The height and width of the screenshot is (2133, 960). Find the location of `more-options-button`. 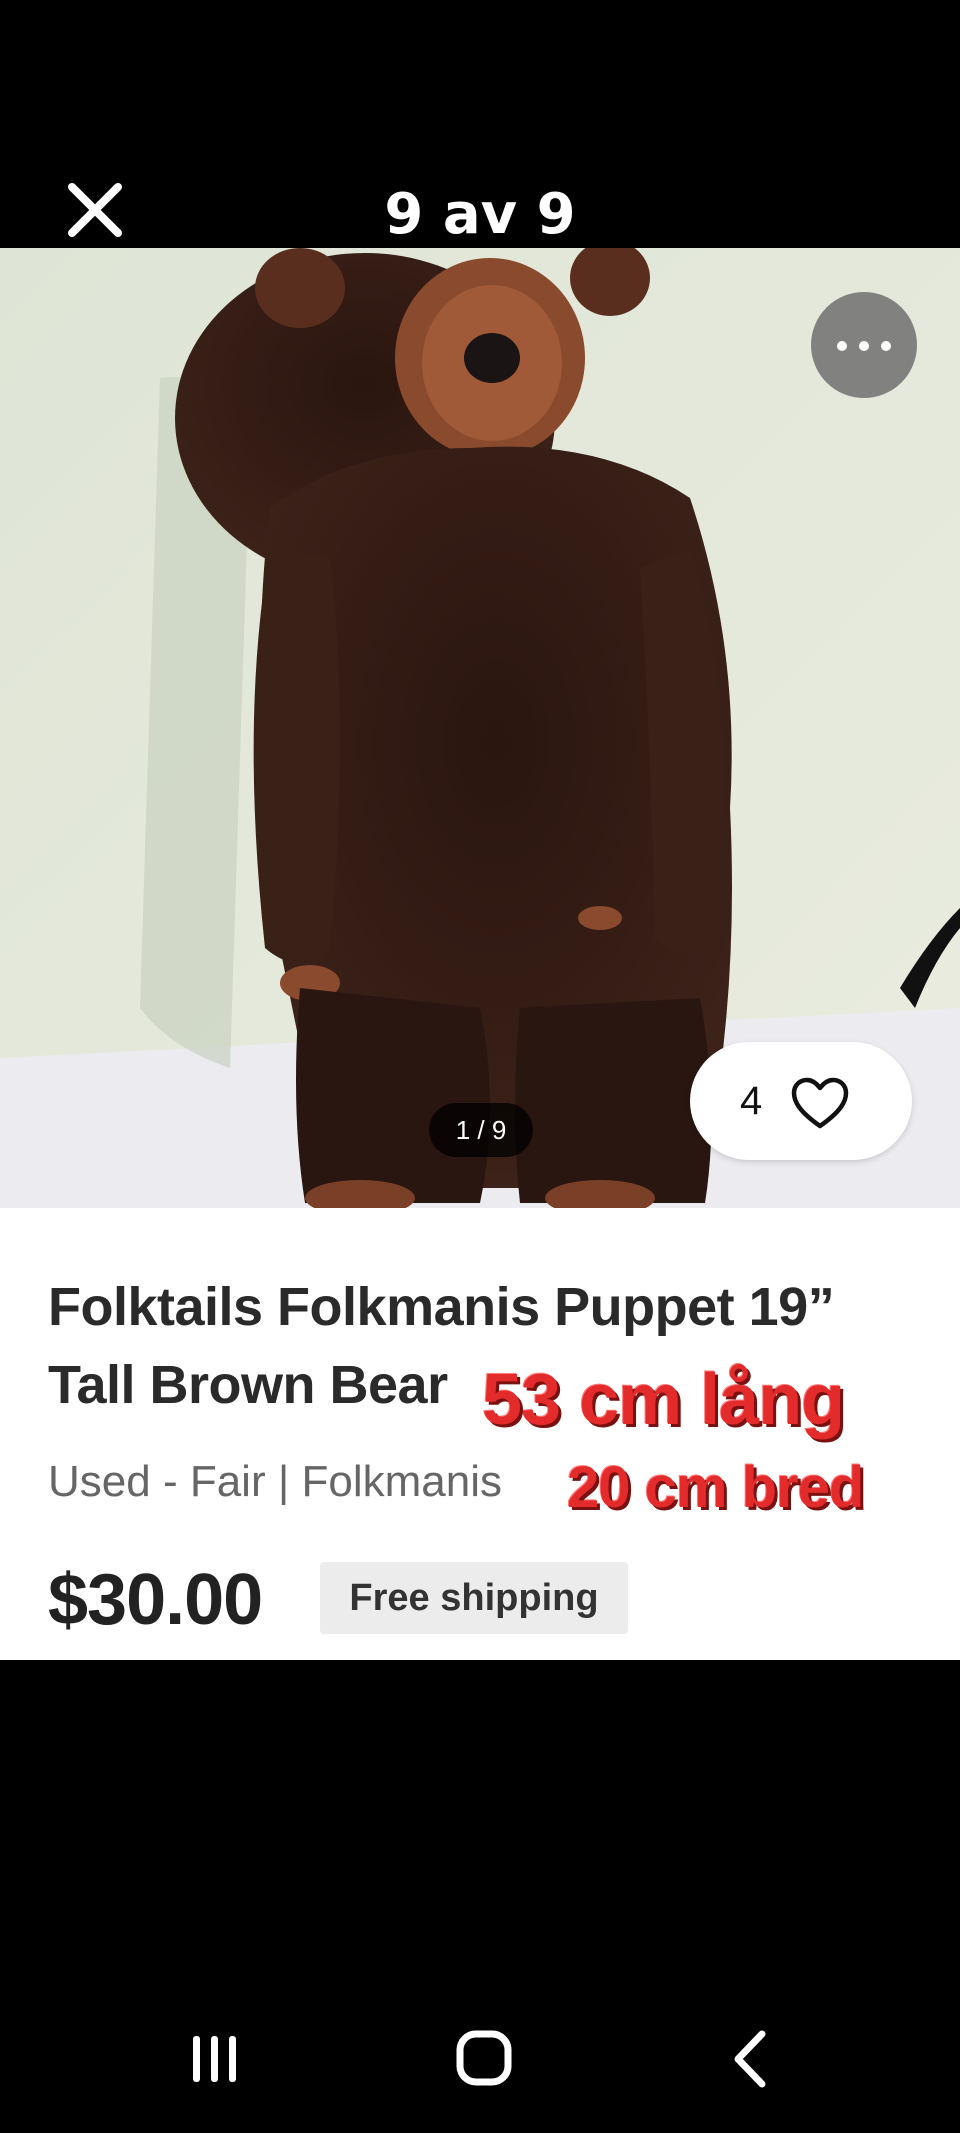

more-options-button is located at coordinates (864, 345).